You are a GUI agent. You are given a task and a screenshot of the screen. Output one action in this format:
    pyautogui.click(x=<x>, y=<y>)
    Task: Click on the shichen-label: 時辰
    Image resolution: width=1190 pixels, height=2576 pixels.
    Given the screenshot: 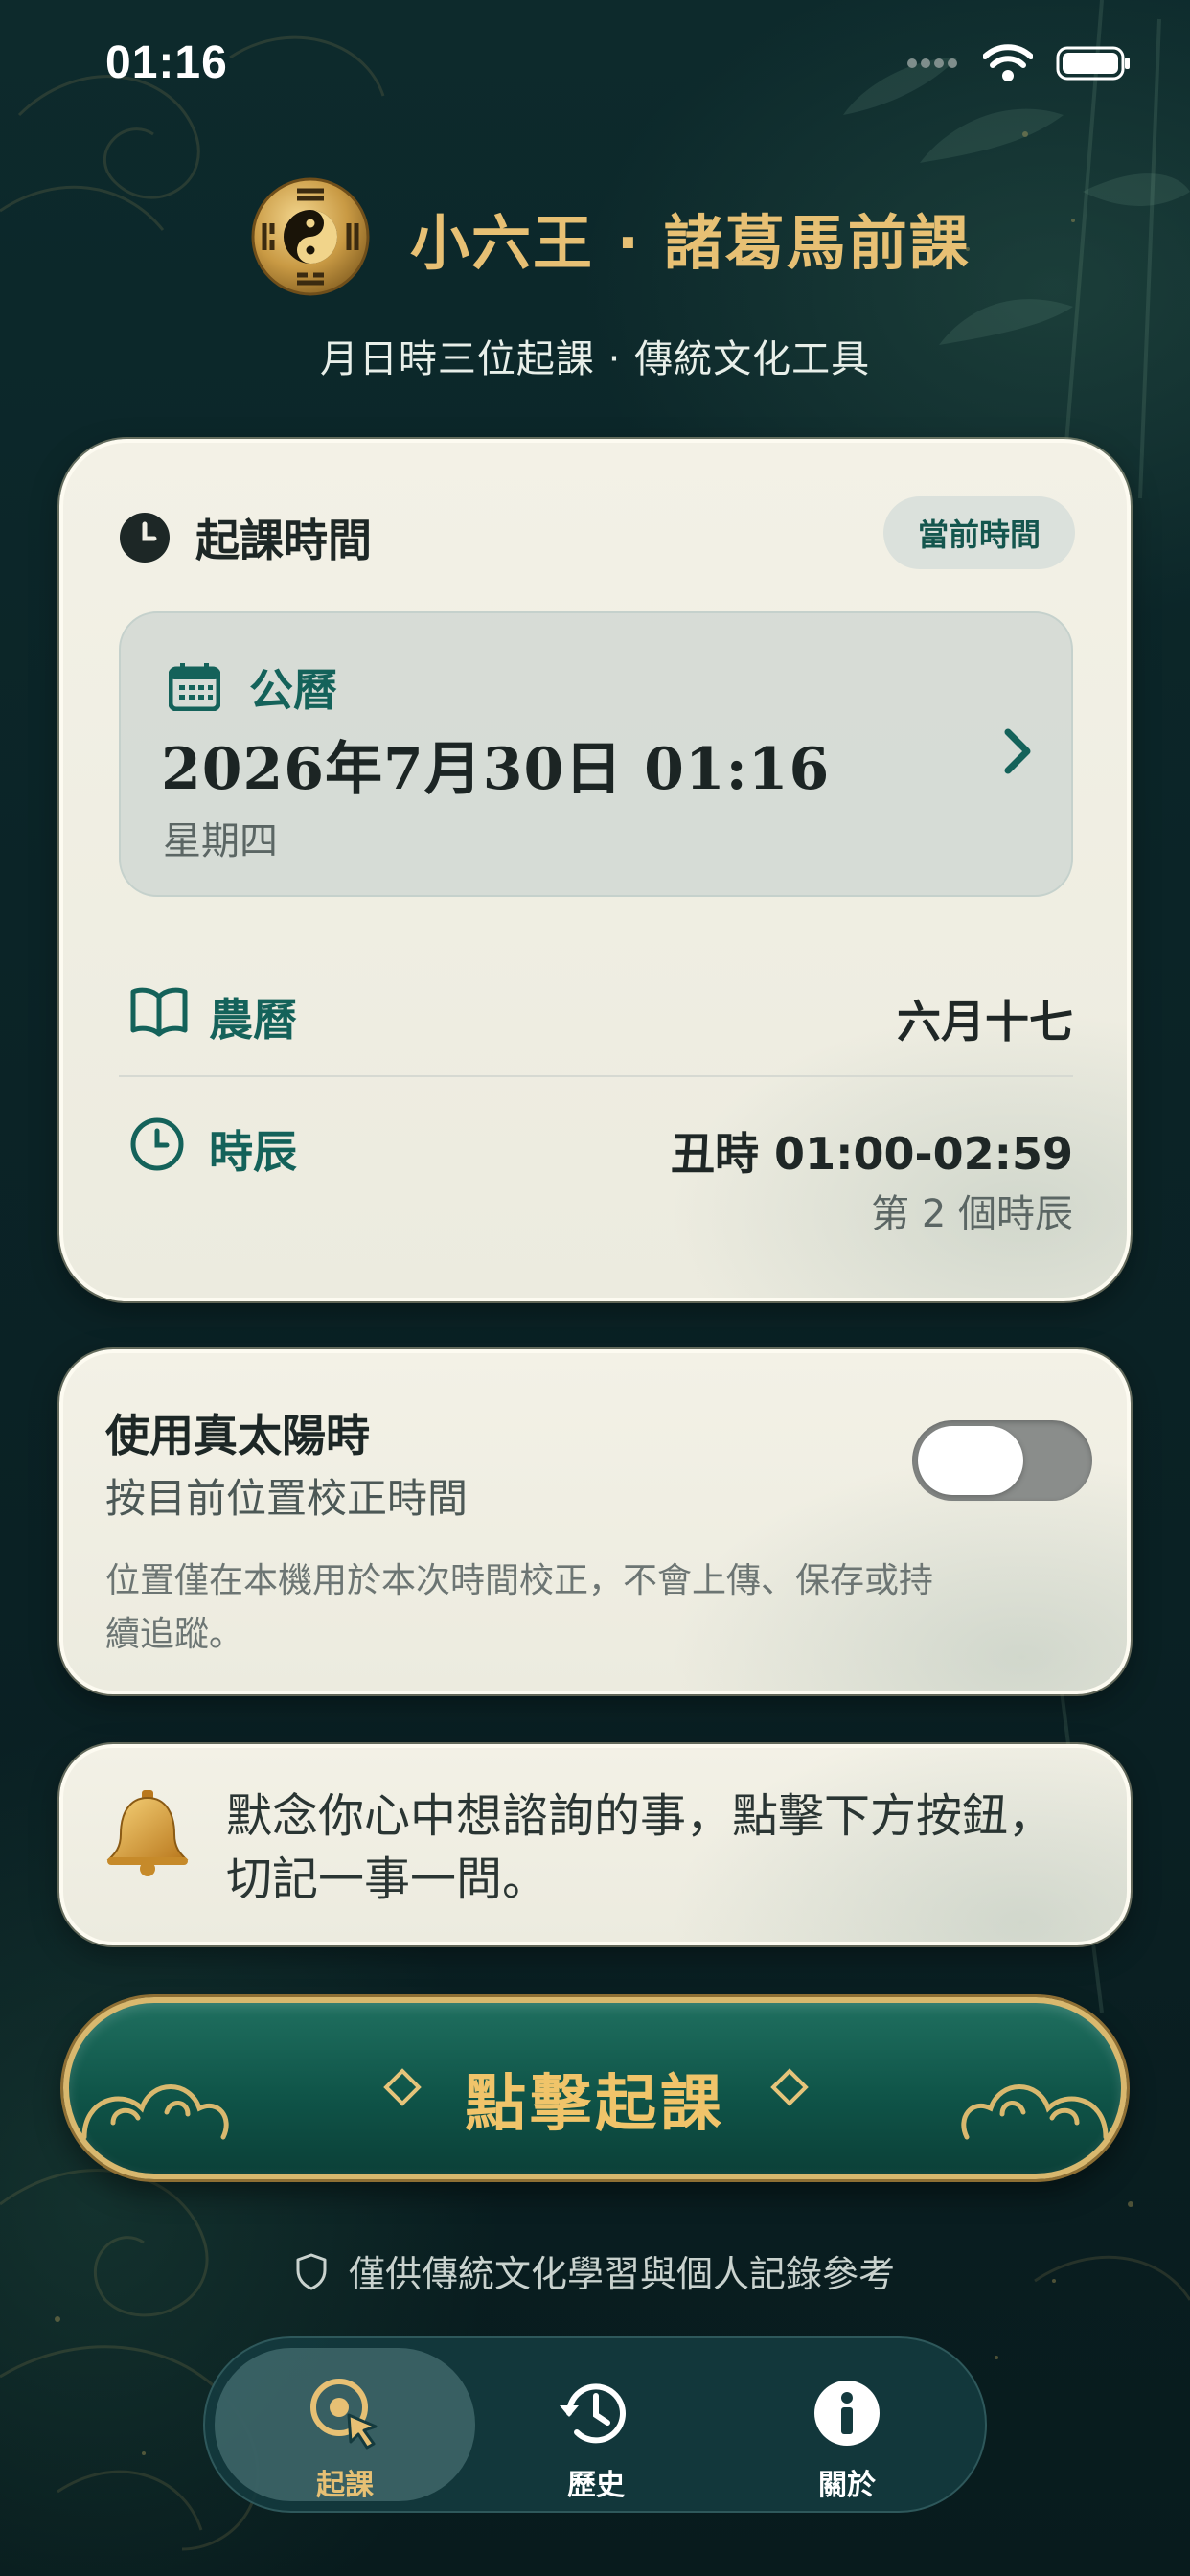 What is the action you would take?
    pyautogui.click(x=253, y=1152)
    